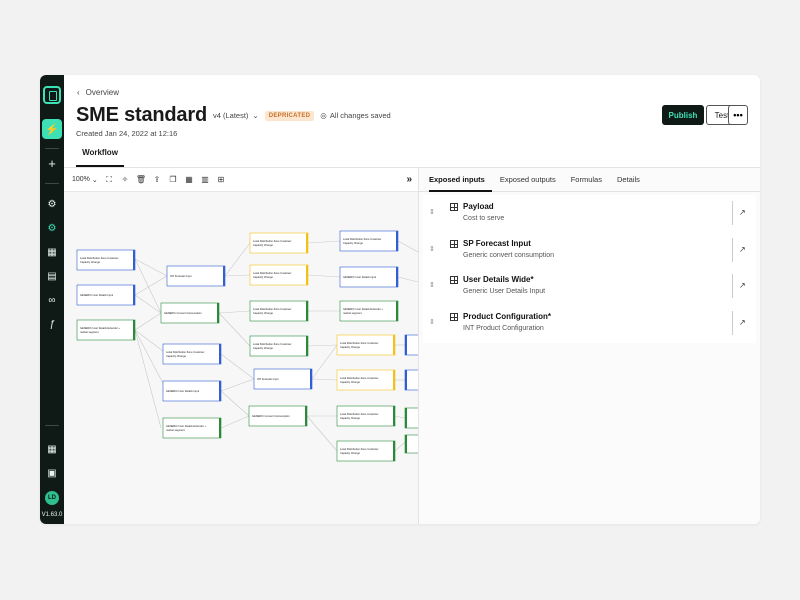 Image resolution: width=800 pixels, height=600 pixels. What do you see at coordinates (590, 180) in the screenshot?
I see `tab-formulas: Formulas` at bounding box center [590, 180].